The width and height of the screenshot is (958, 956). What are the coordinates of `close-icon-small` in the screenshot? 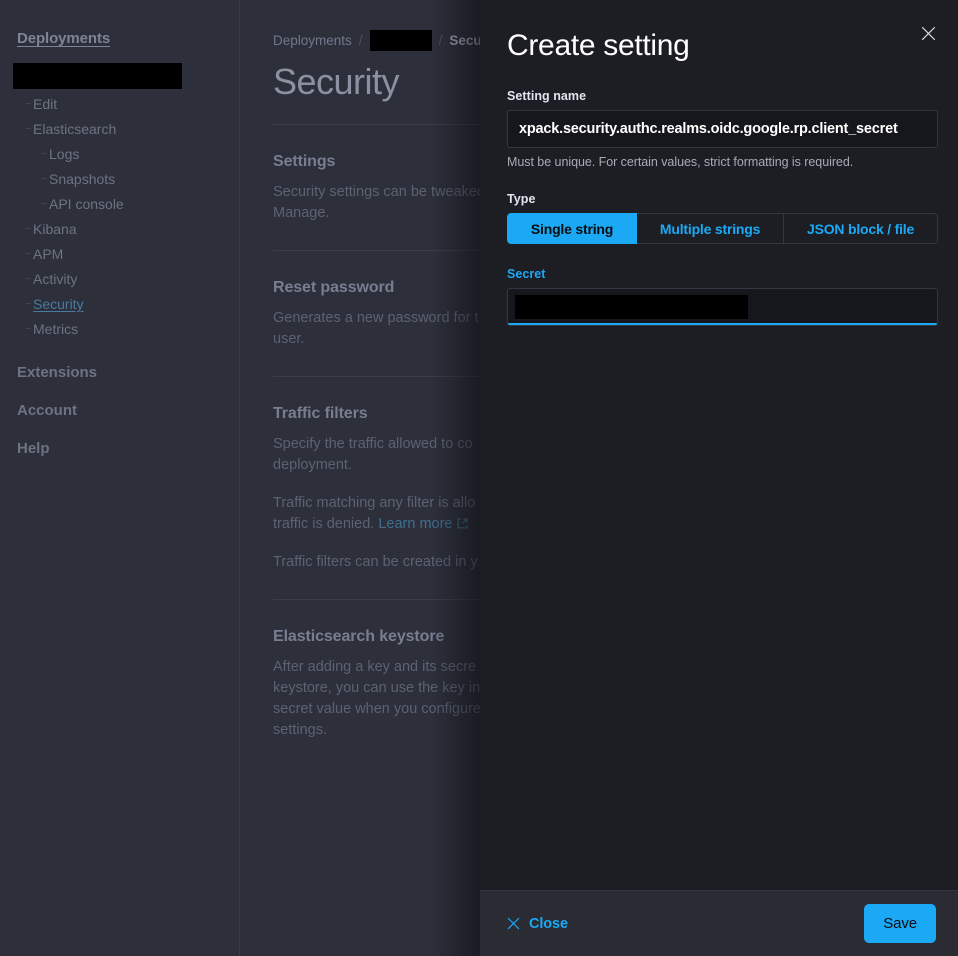 It's located at (513, 923).